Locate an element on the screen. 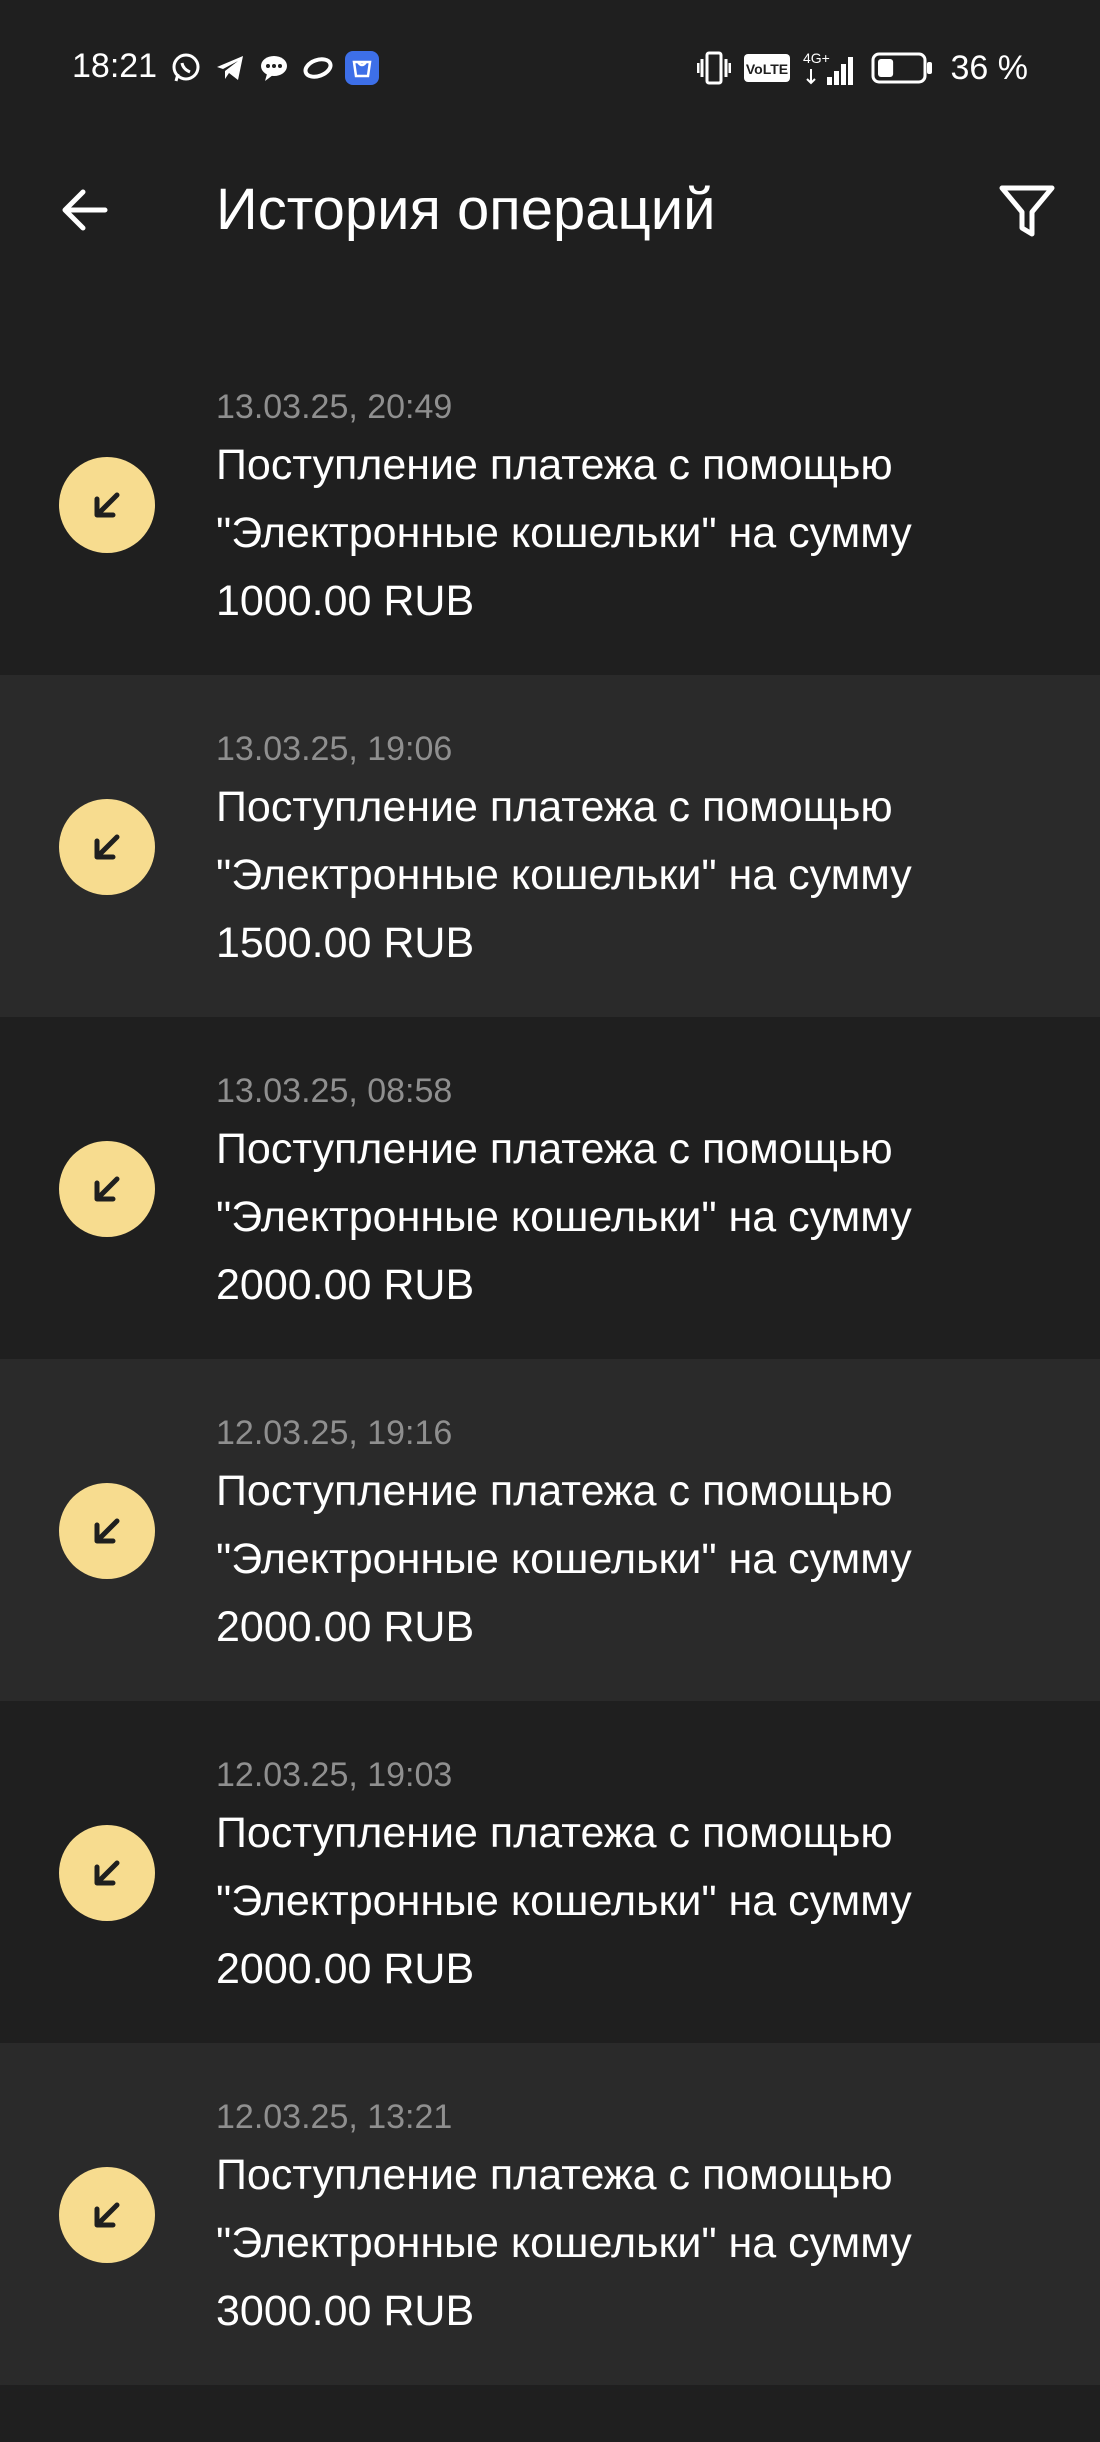 The width and height of the screenshot is (1100, 2442). status-time: 18:21 is located at coordinates (115, 66).